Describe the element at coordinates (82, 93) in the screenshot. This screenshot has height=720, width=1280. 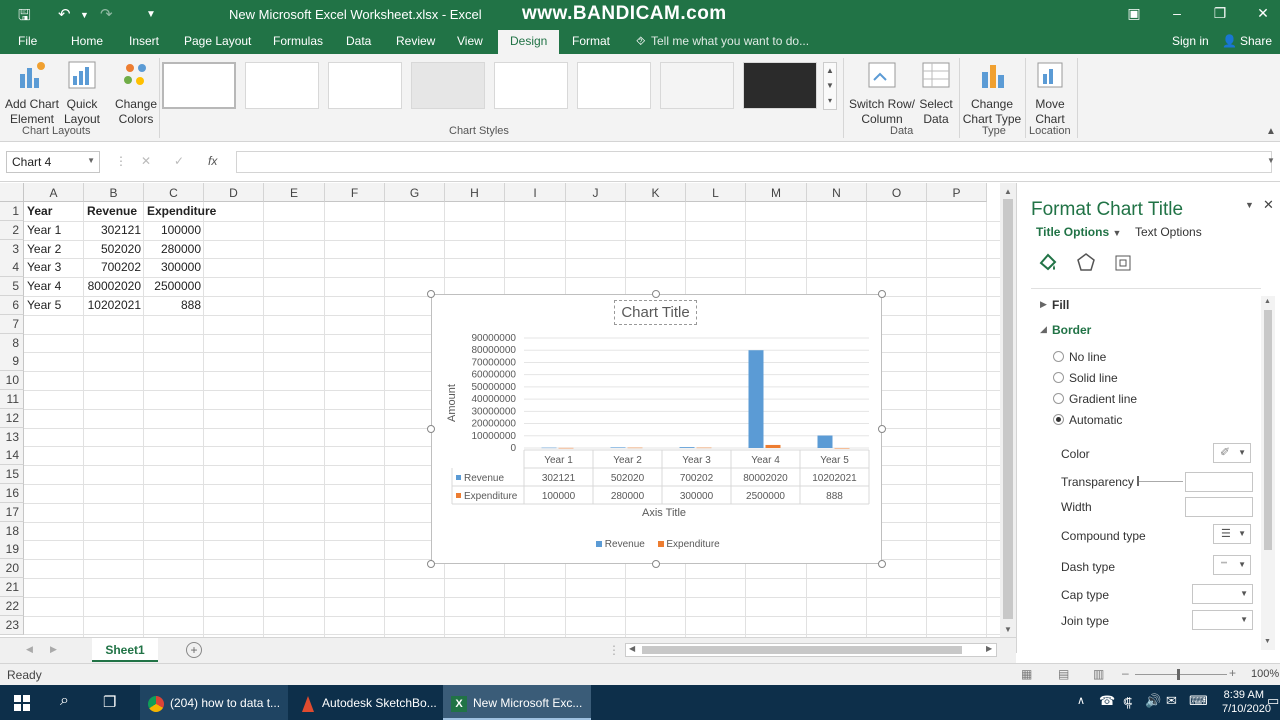
I see `quick-layout-button: Quick Layout` at that location.